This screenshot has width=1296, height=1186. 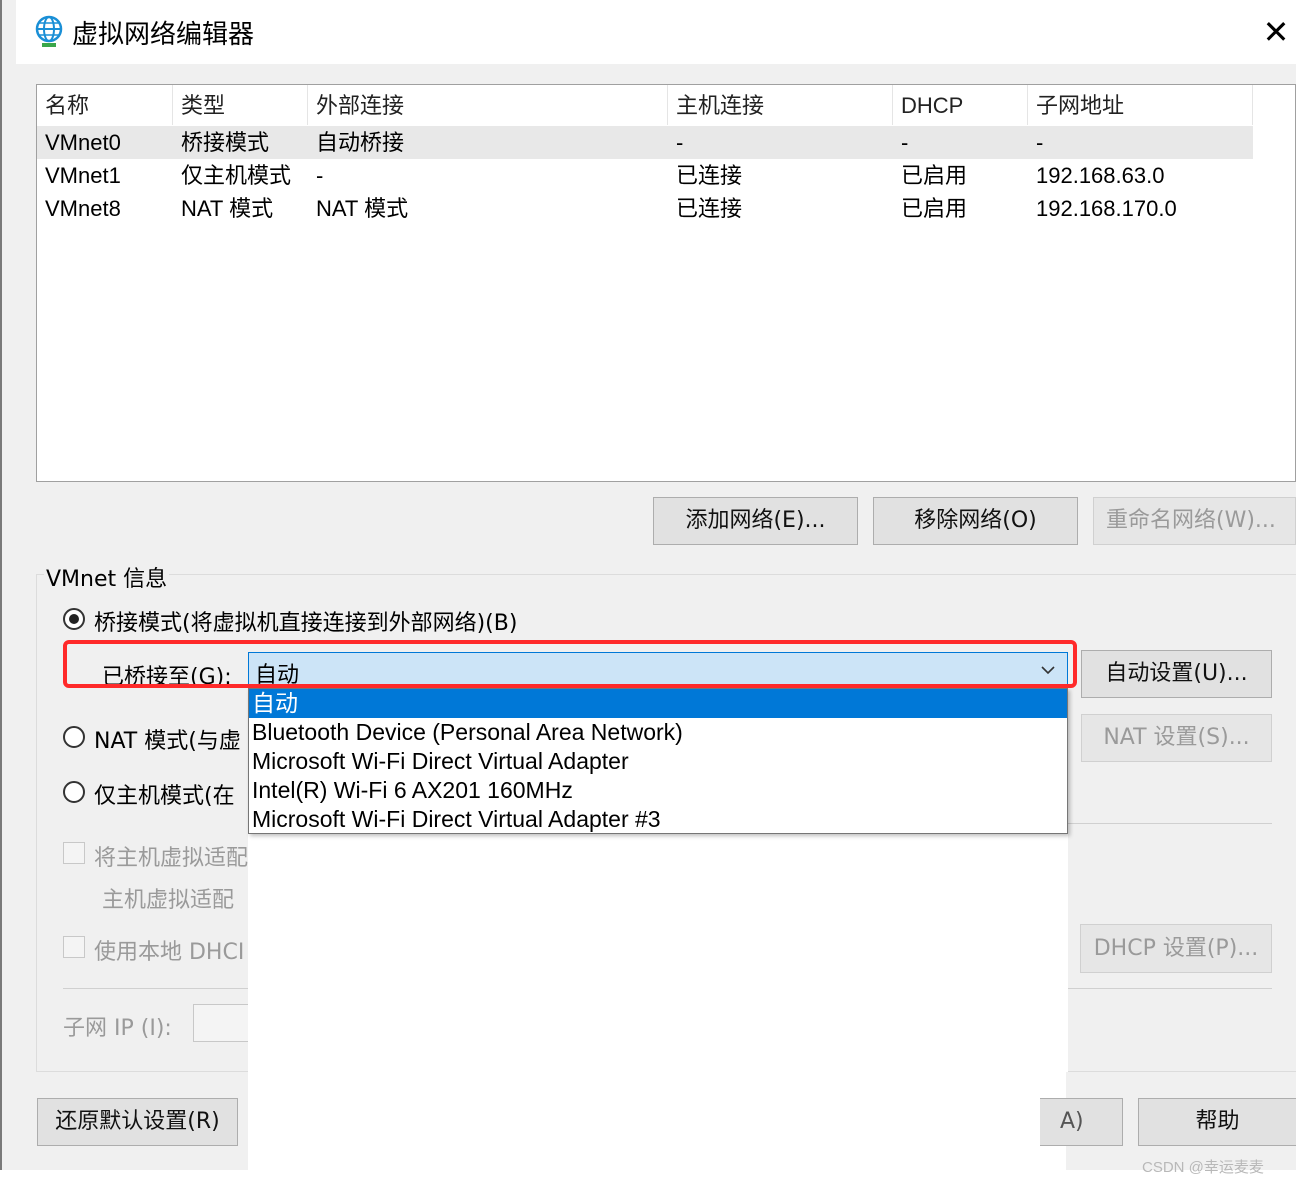 What do you see at coordinates (1140, 105) in the screenshot?
I see `column-header-subnet: 子网地址` at bounding box center [1140, 105].